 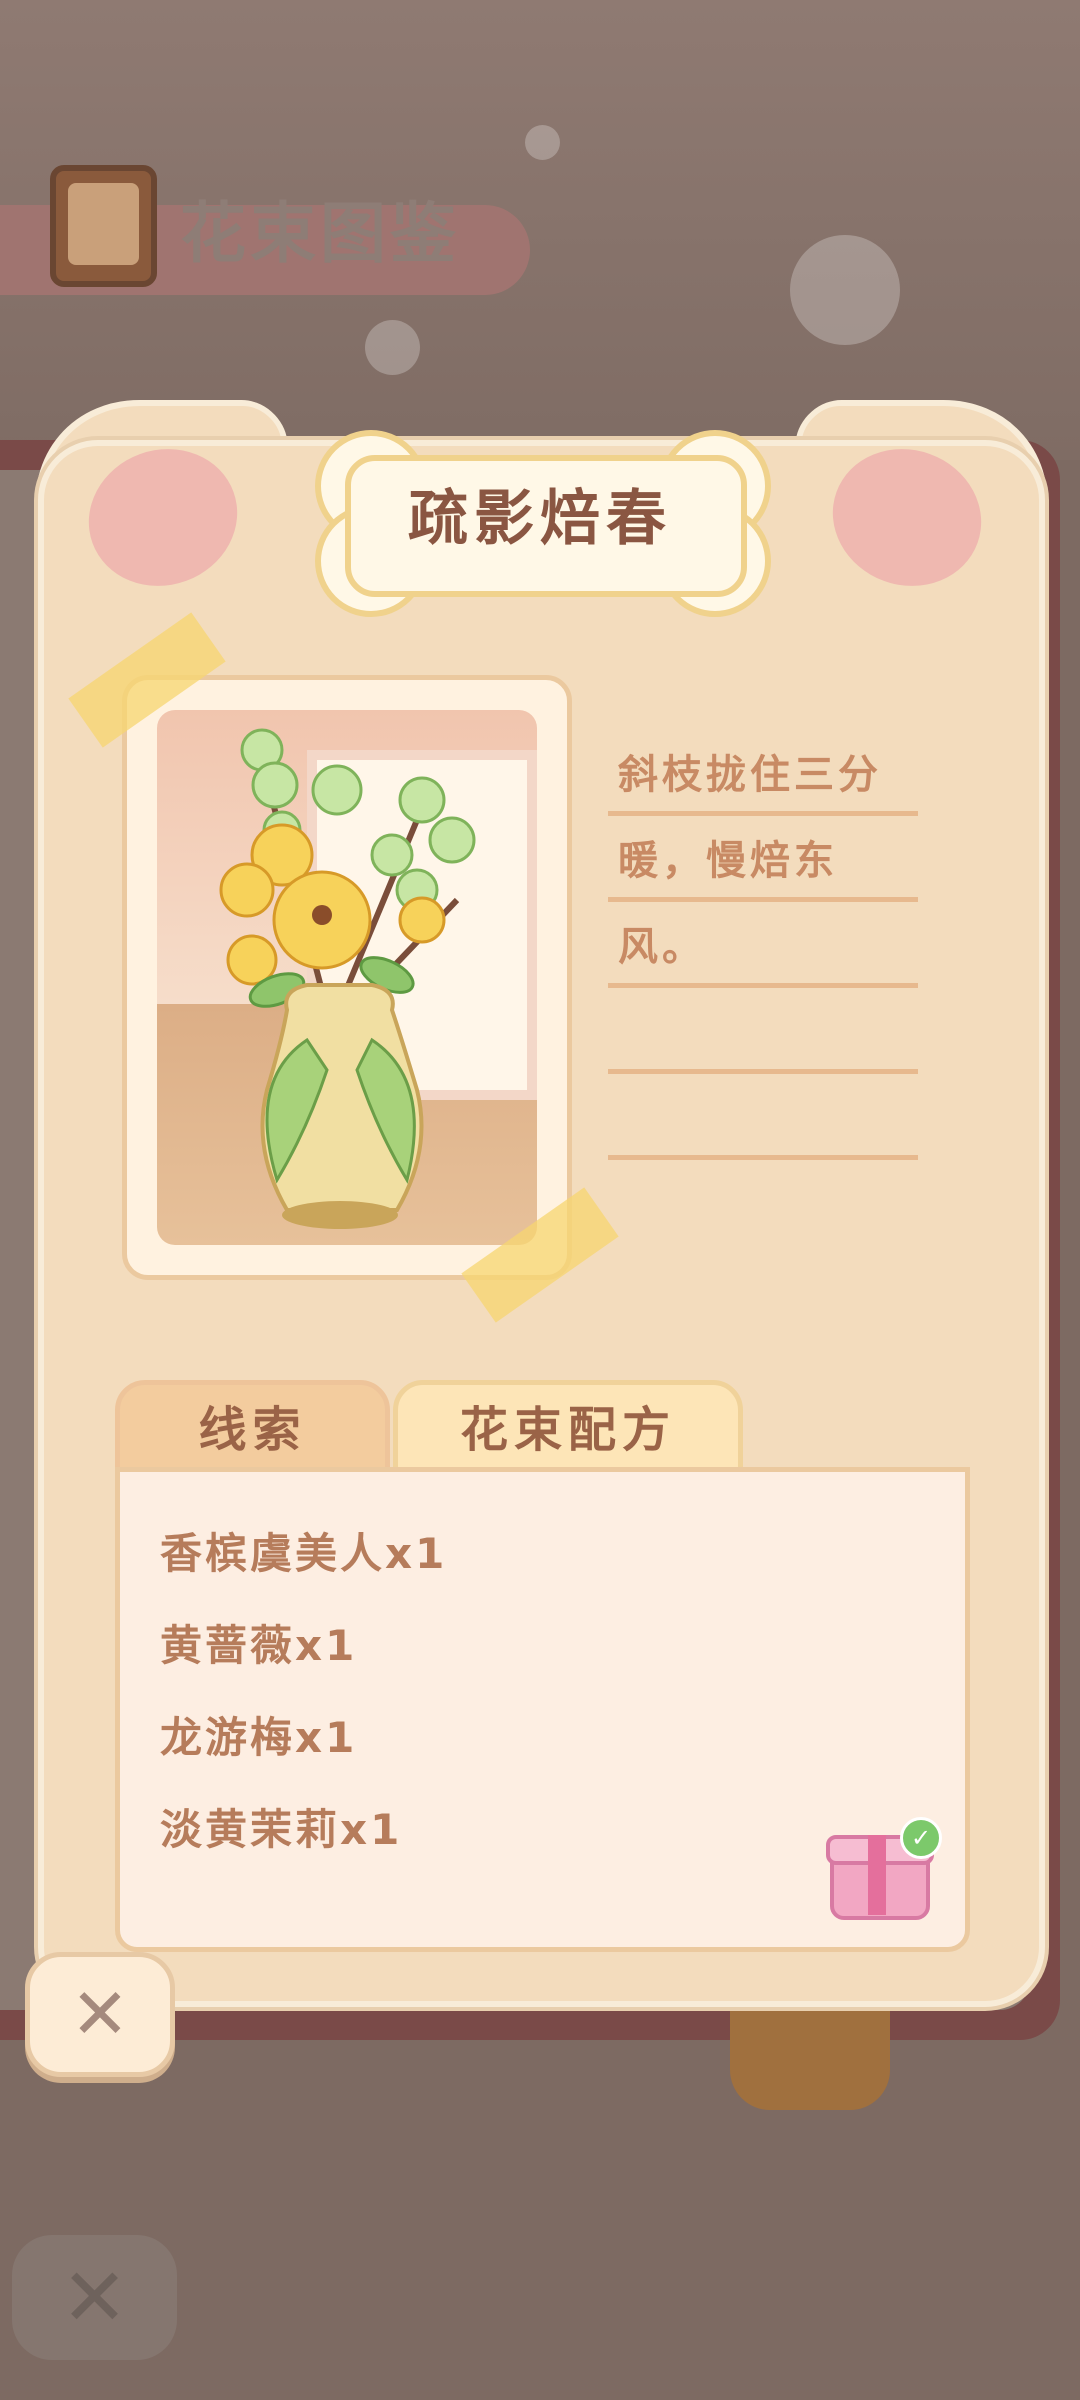 I want to click on bouquet-description: 斜枝拢住三分 暖，慢焙东 风。, so click(x=763, y=945).